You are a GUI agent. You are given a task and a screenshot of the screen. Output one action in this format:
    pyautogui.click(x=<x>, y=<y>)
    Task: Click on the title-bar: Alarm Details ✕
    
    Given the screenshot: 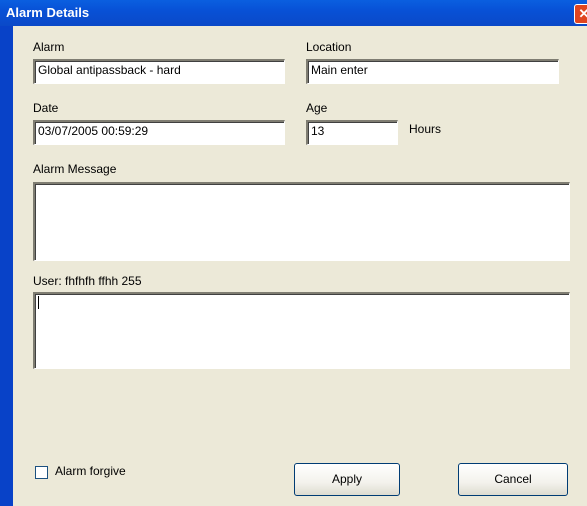 What is the action you would take?
    pyautogui.click(x=293, y=13)
    